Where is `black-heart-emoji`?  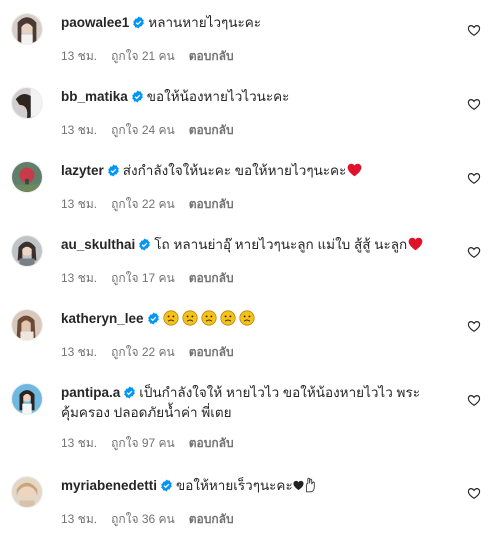 black-heart-emoji is located at coordinates (298, 484).